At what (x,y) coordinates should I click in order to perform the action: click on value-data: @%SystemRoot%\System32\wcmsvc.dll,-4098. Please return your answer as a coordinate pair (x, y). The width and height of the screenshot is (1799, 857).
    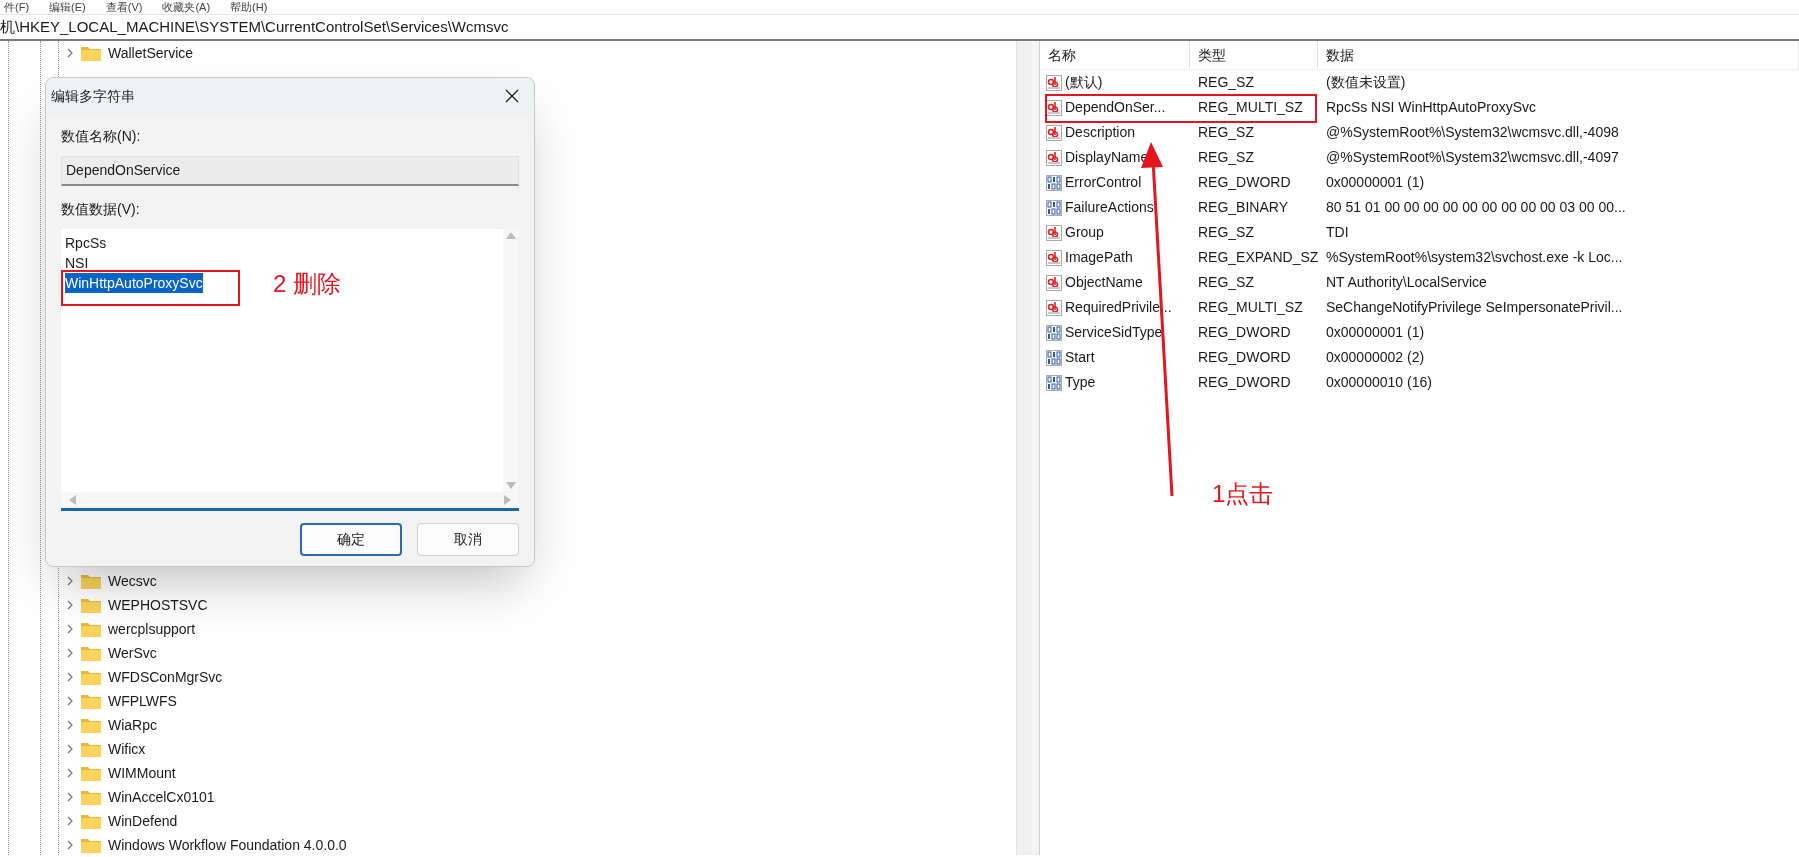
    Looking at the image, I should click on (1472, 132).